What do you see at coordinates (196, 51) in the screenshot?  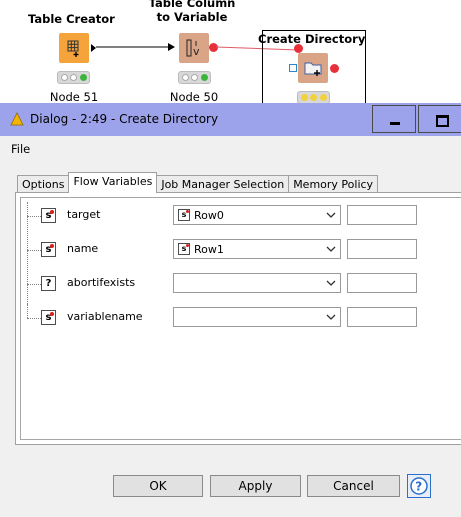 I see `svg-text: v` at bounding box center [196, 51].